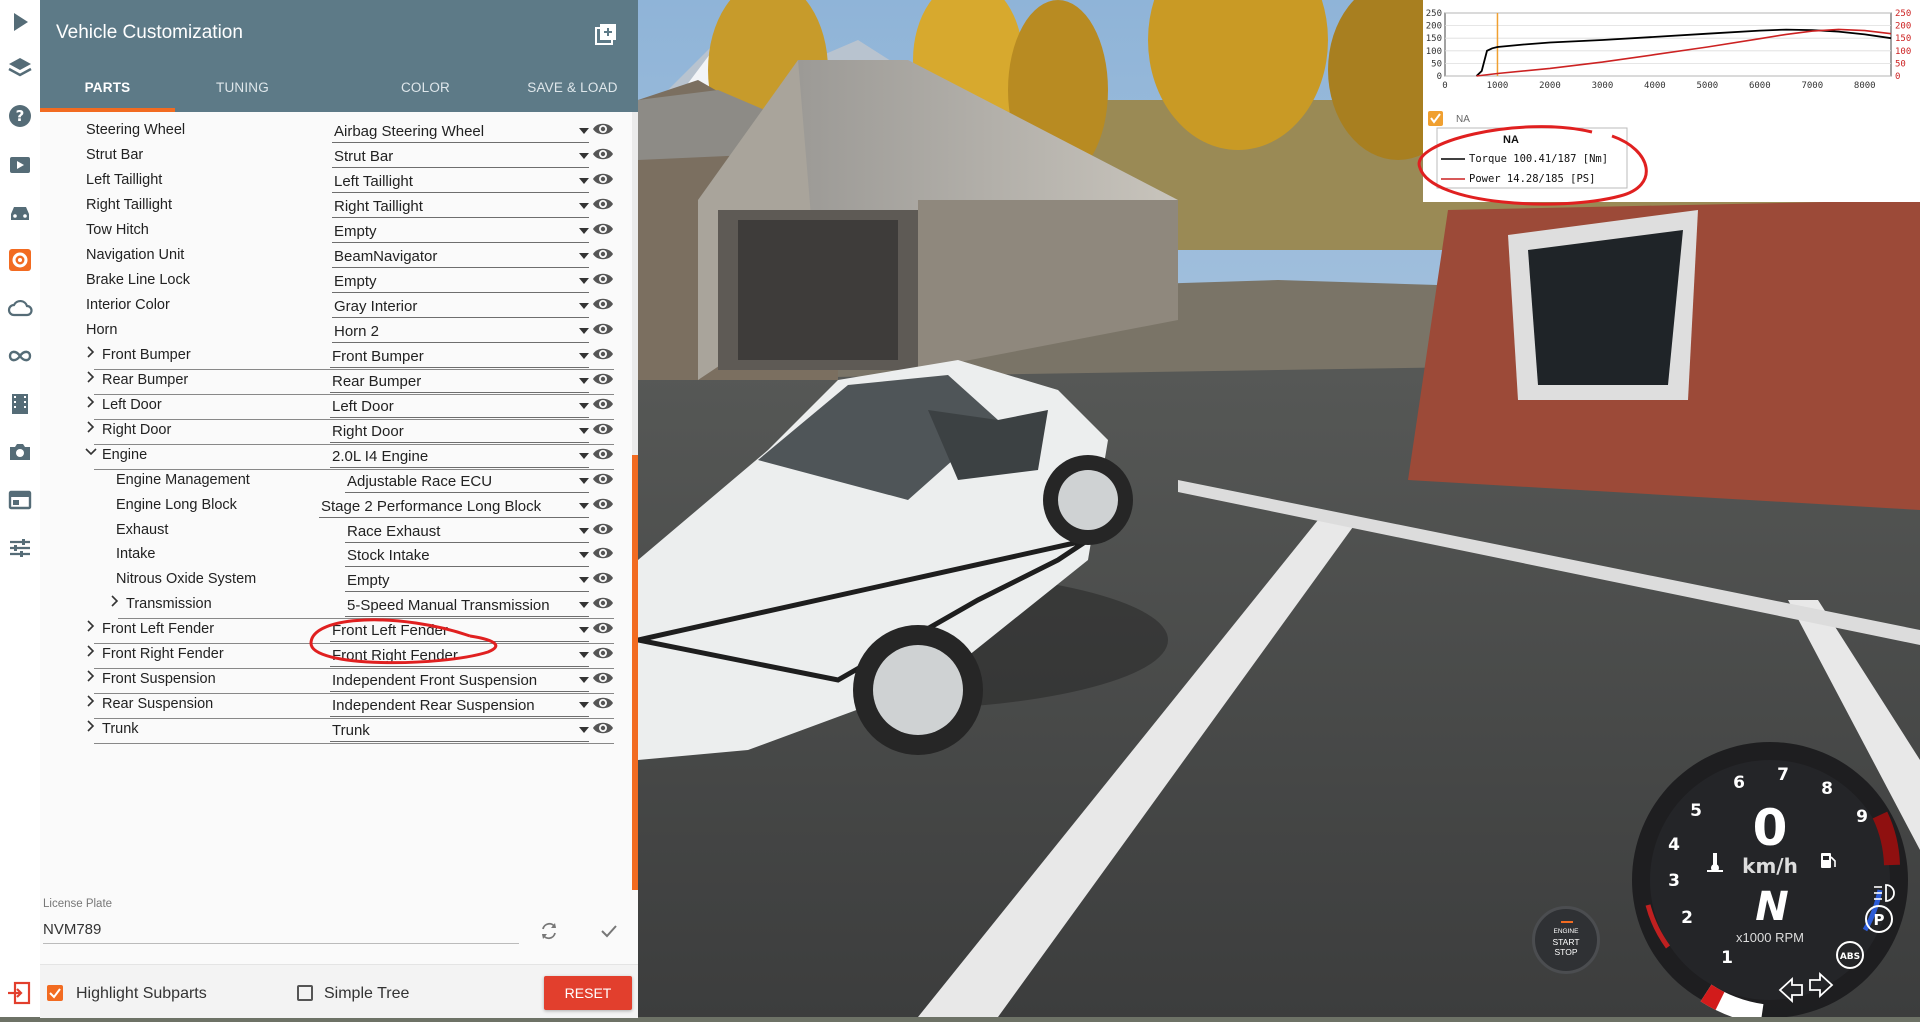 Image resolution: width=1920 pixels, height=1022 pixels. Describe the element at coordinates (1900, 64) in the screenshot. I see `graph-y-tick-right: 50` at that location.